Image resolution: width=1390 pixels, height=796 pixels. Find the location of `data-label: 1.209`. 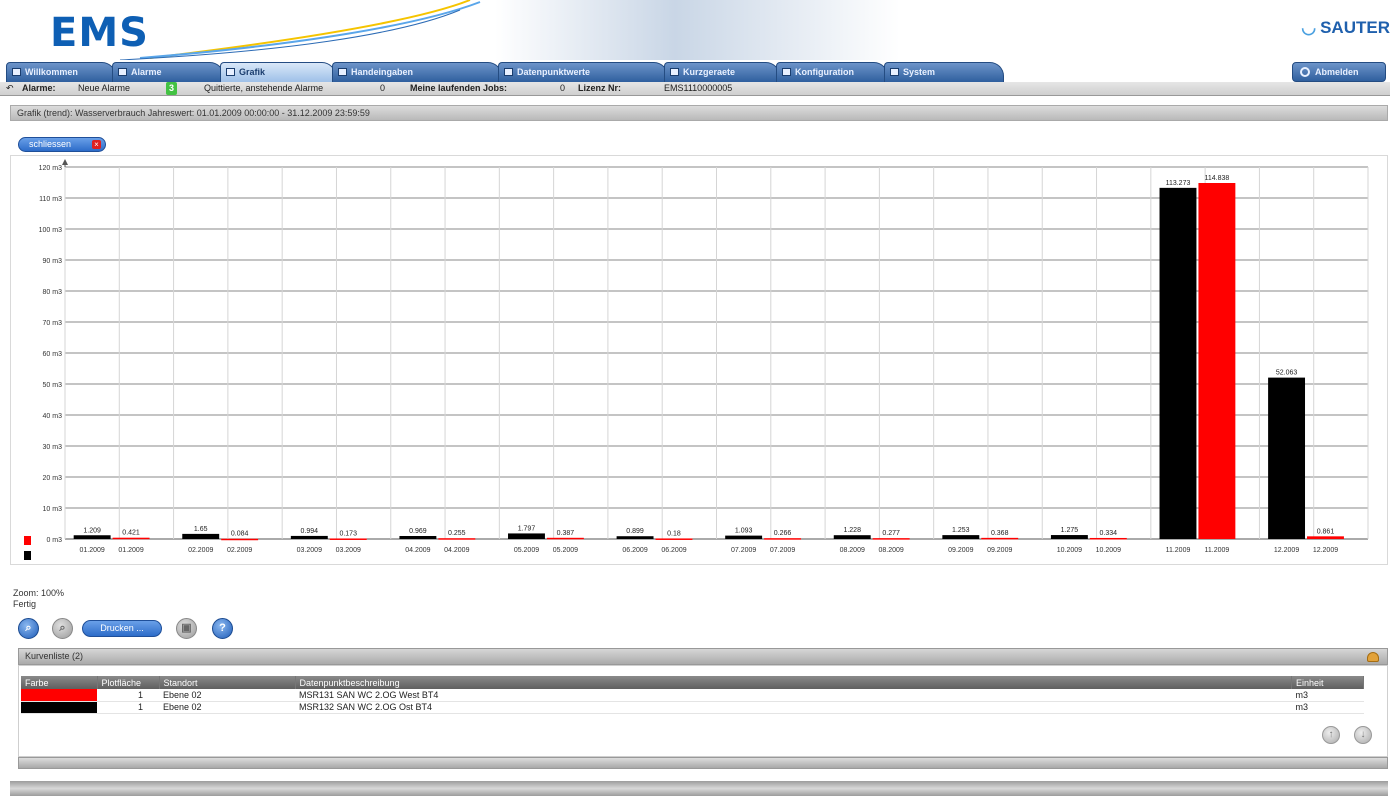

data-label: 1.209 is located at coordinates (92, 530).